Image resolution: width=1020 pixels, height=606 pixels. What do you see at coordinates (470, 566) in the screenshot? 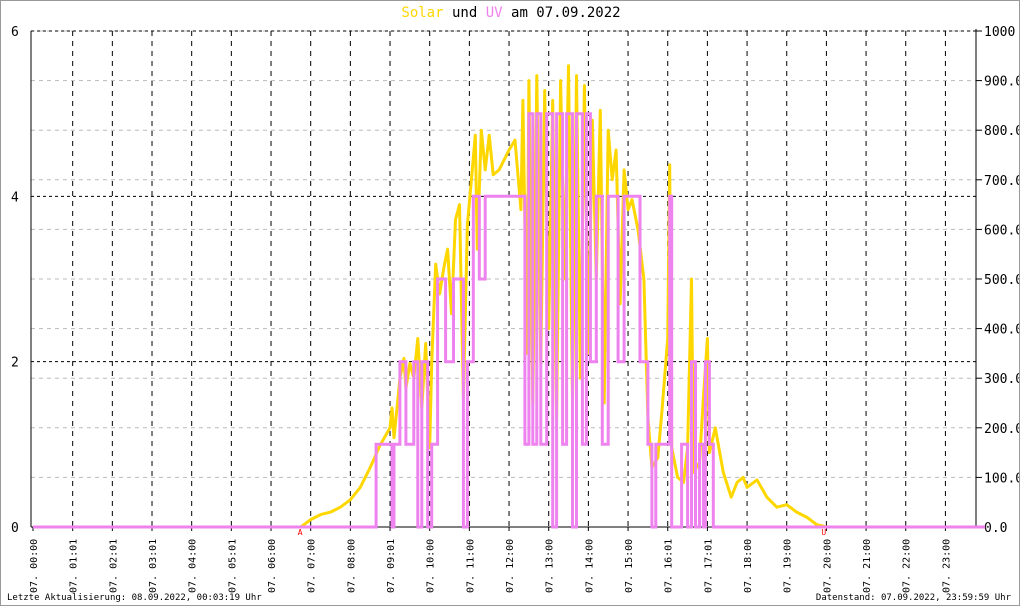
I see `x-axis-label: 07. 11:00` at bounding box center [470, 566].